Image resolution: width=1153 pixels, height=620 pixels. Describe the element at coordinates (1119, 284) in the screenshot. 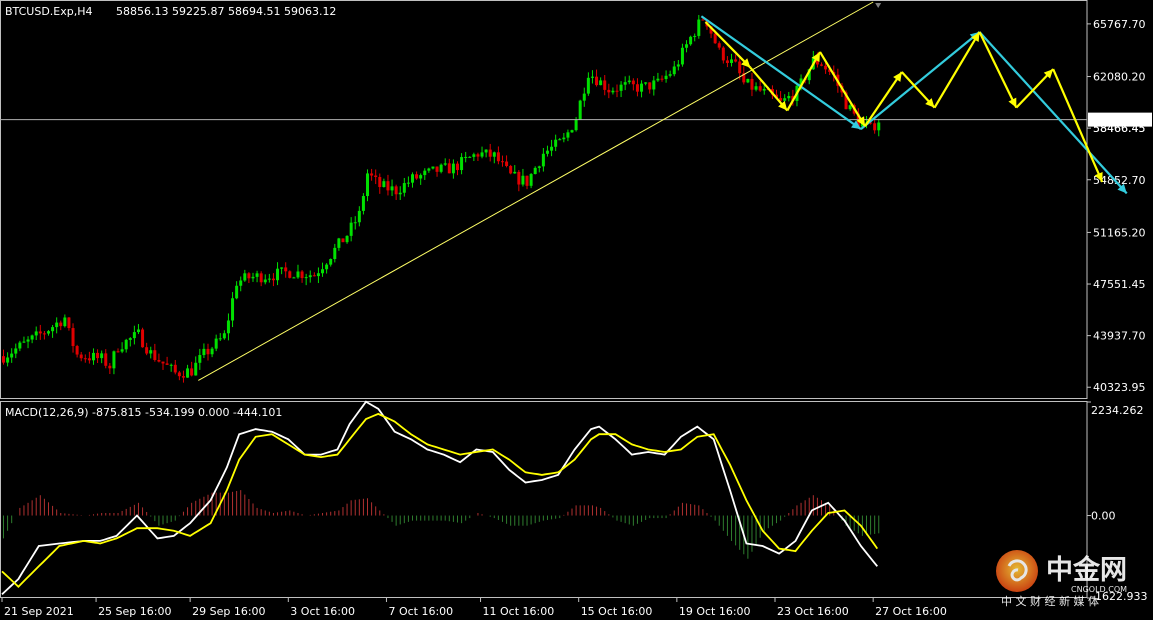

I see `price-tick-label: 47551.45` at that location.